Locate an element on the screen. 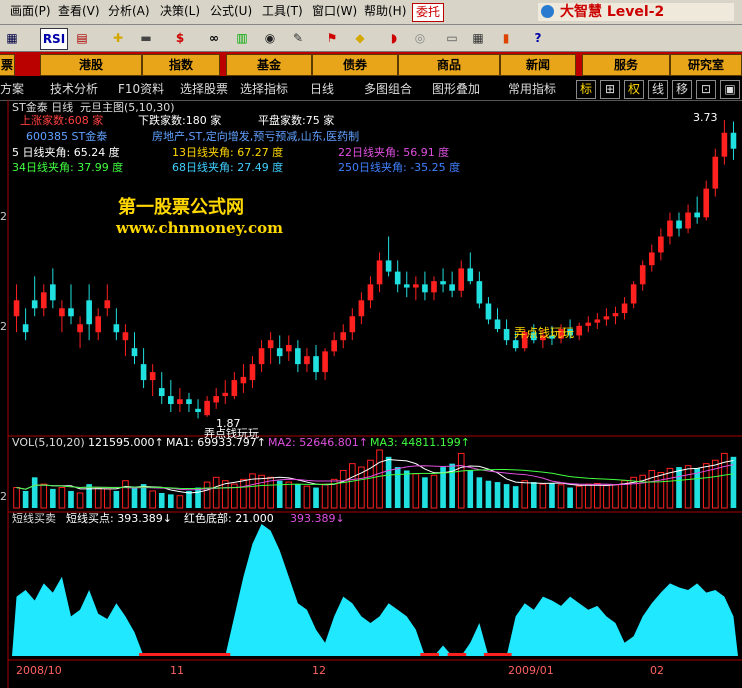 The width and height of the screenshot is (742, 688). analysis-icon: ▥ is located at coordinates (242, 38).